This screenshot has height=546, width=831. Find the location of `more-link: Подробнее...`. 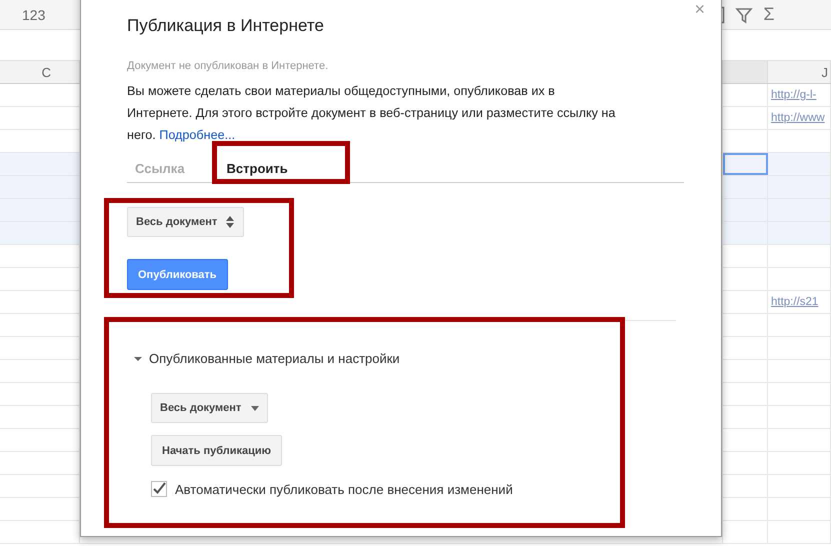

more-link: Подробнее... is located at coordinates (197, 135).